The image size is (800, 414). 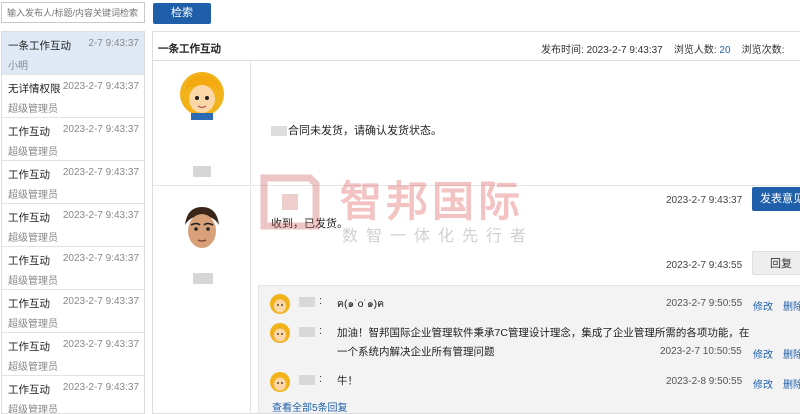 What do you see at coordinates (73, 53) in the screenshot?
I see `sidebar-item: 一条工作互动 2-7 9:43:37 小明` at bounding box center [73, 53].